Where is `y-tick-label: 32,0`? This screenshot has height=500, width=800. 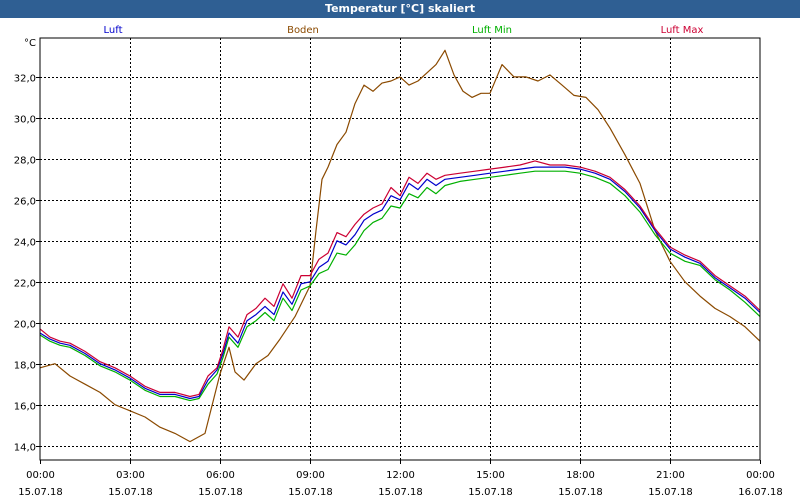 y-tick-label: 32,0 is located at coordinates (25, 79).